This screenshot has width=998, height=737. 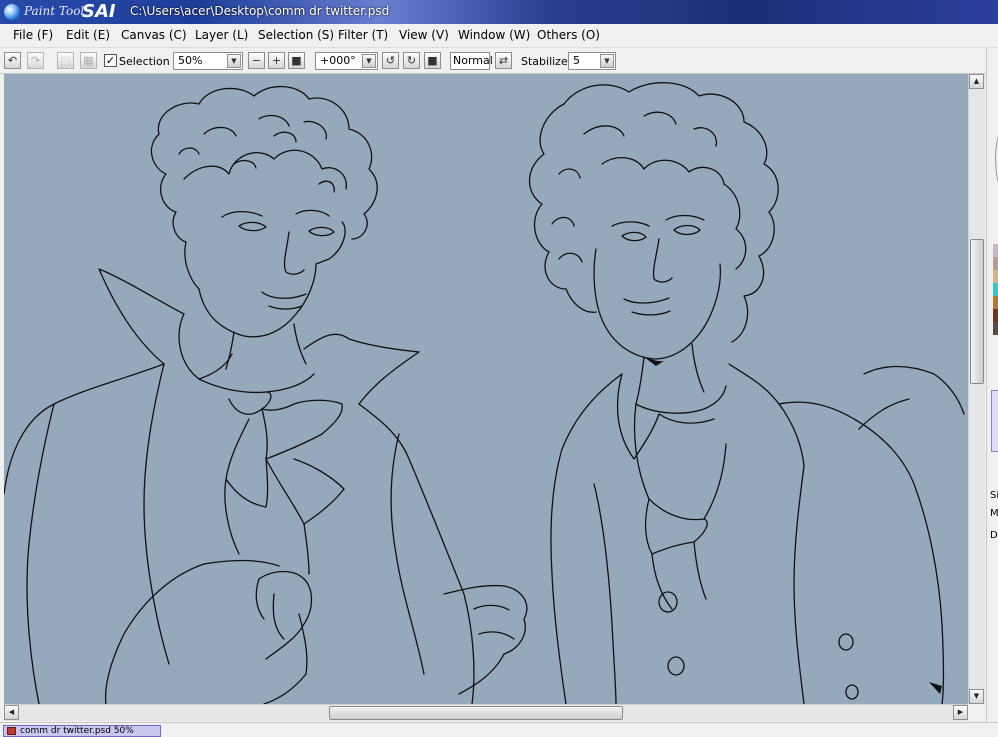 I want to click on menu-selection: Selection (S), so click(x=296, y=35).